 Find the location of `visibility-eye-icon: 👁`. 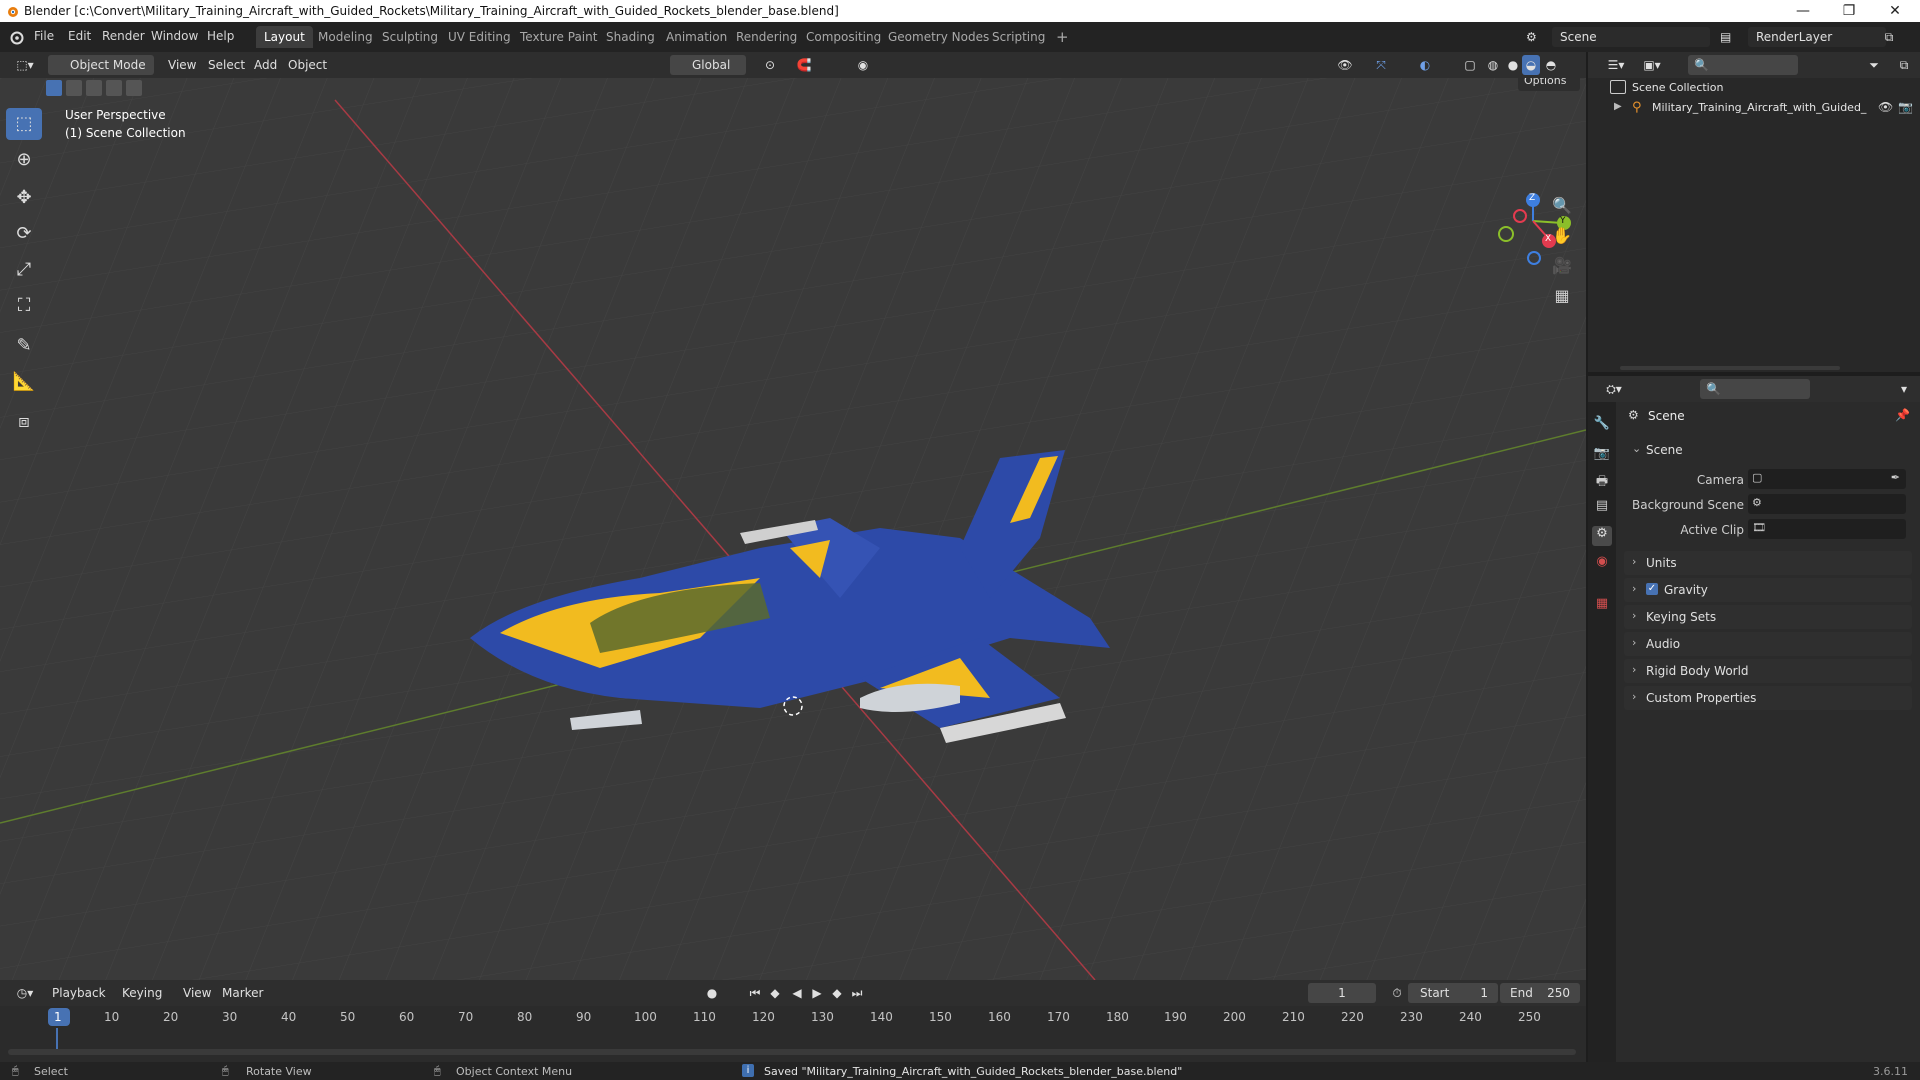

visibility-eye-icon: 👁 is located at coordinates (1885, 107).